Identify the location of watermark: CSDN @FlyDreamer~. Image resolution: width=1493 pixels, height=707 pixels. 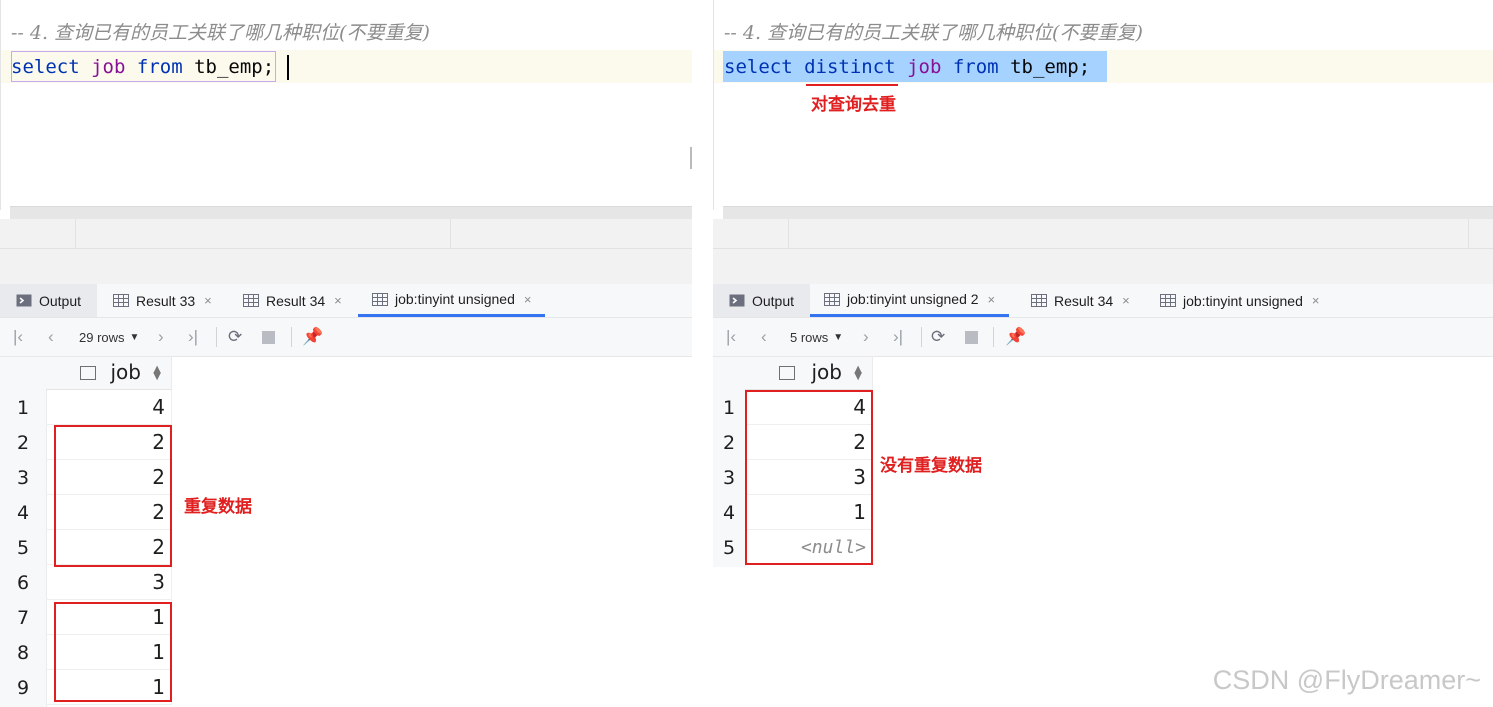
(1346, 680).